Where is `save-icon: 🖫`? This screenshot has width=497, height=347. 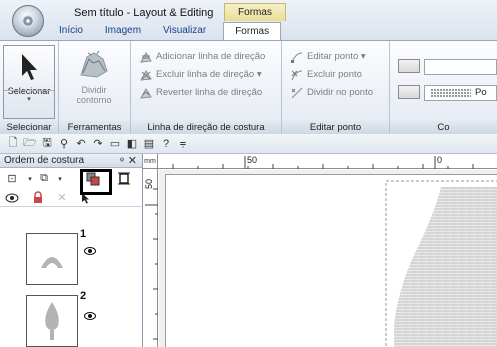
save-icon: 🖫 is located at coordinates (47, 144).